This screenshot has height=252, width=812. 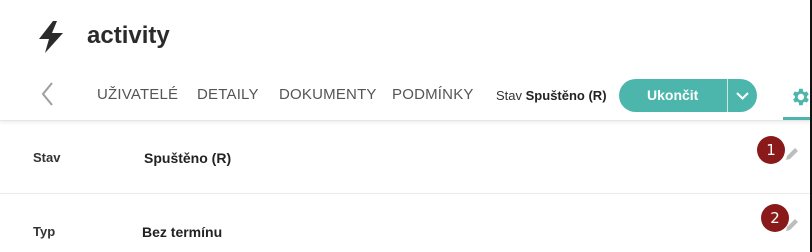 I want to click on chevron-left-icon, so click(x=48, y=94).